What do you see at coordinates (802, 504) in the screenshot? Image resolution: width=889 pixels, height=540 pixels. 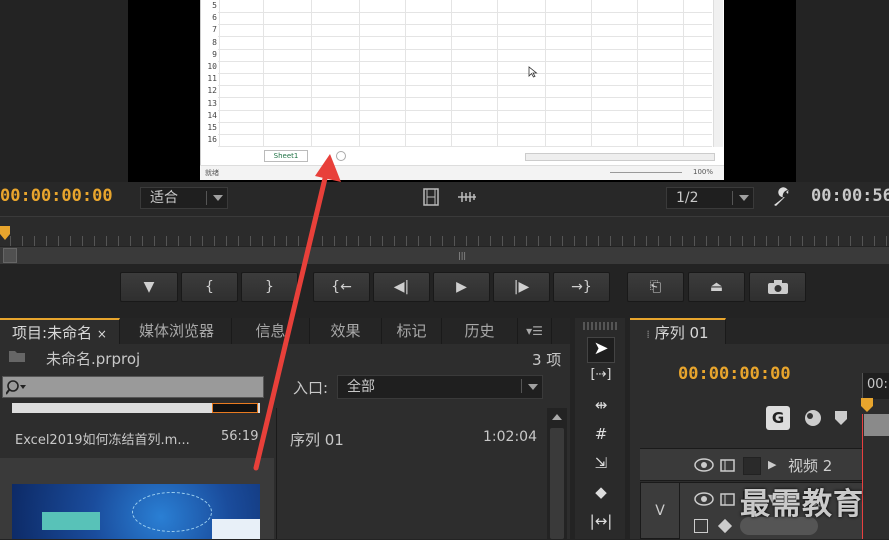 I see `watermark-text: 最需教育` at bounding box center [802, 504].